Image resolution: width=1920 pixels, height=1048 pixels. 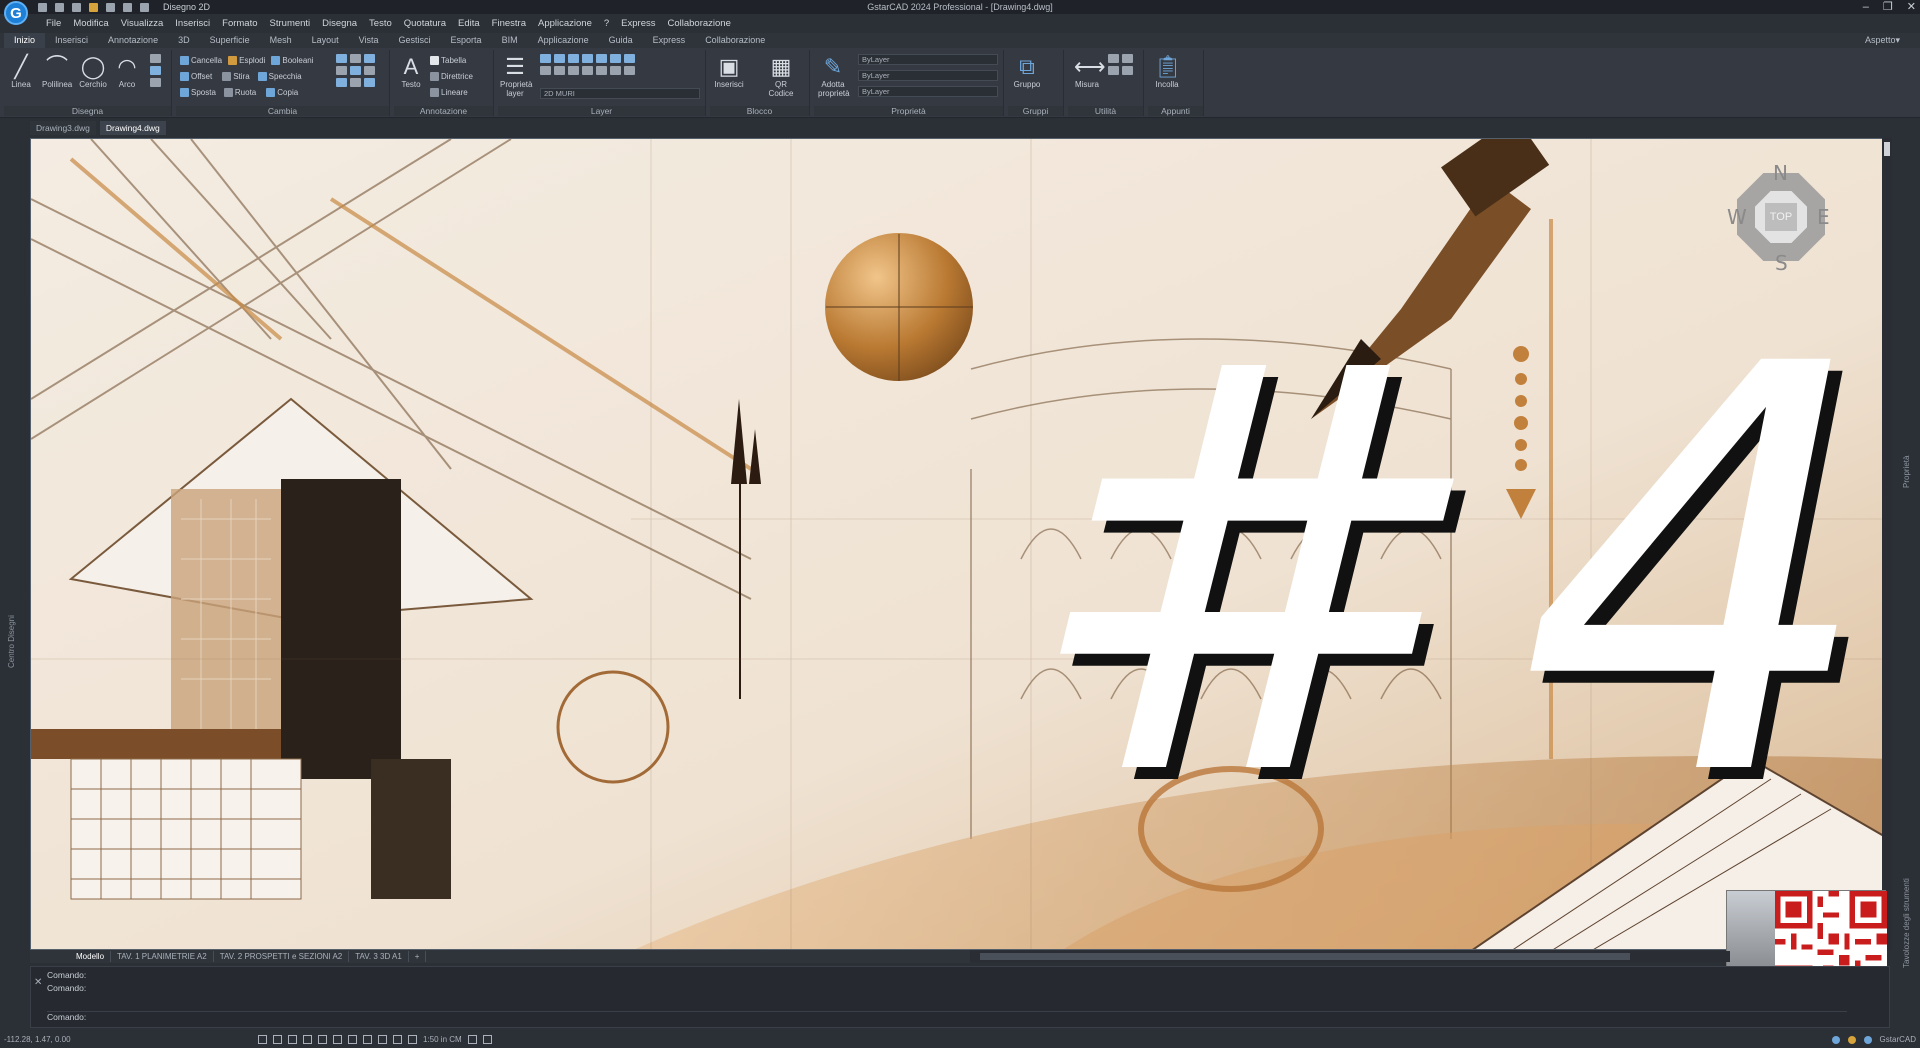 What do you see at coordinates (1127, 58) in the screenshot?
I see `list-icon` at bounding box center [1127, 58].